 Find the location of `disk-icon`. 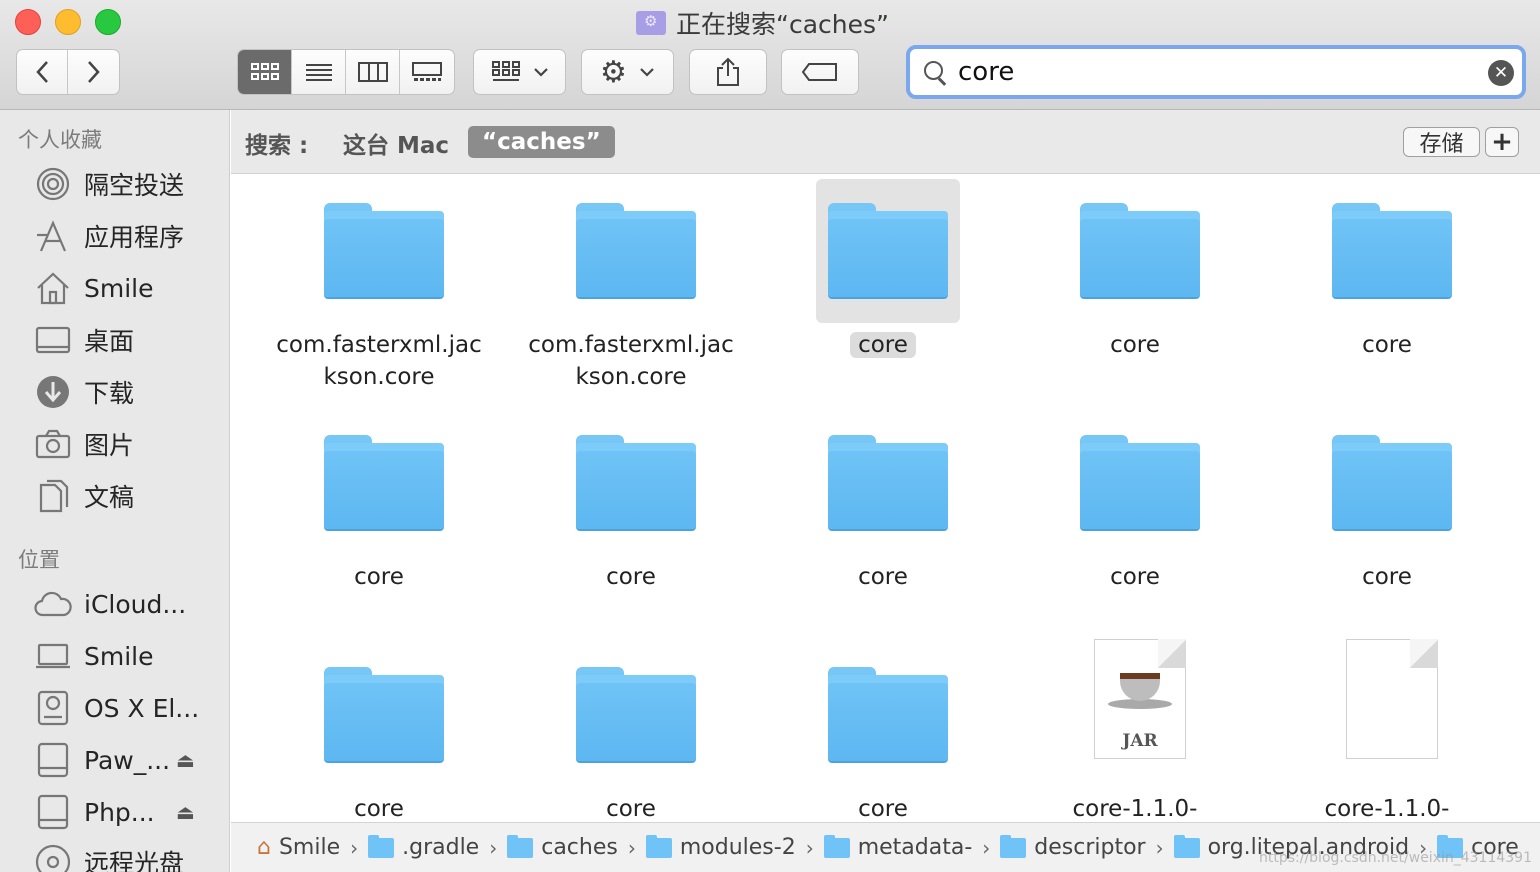

disk-icon is located at coordinates (53, 708).